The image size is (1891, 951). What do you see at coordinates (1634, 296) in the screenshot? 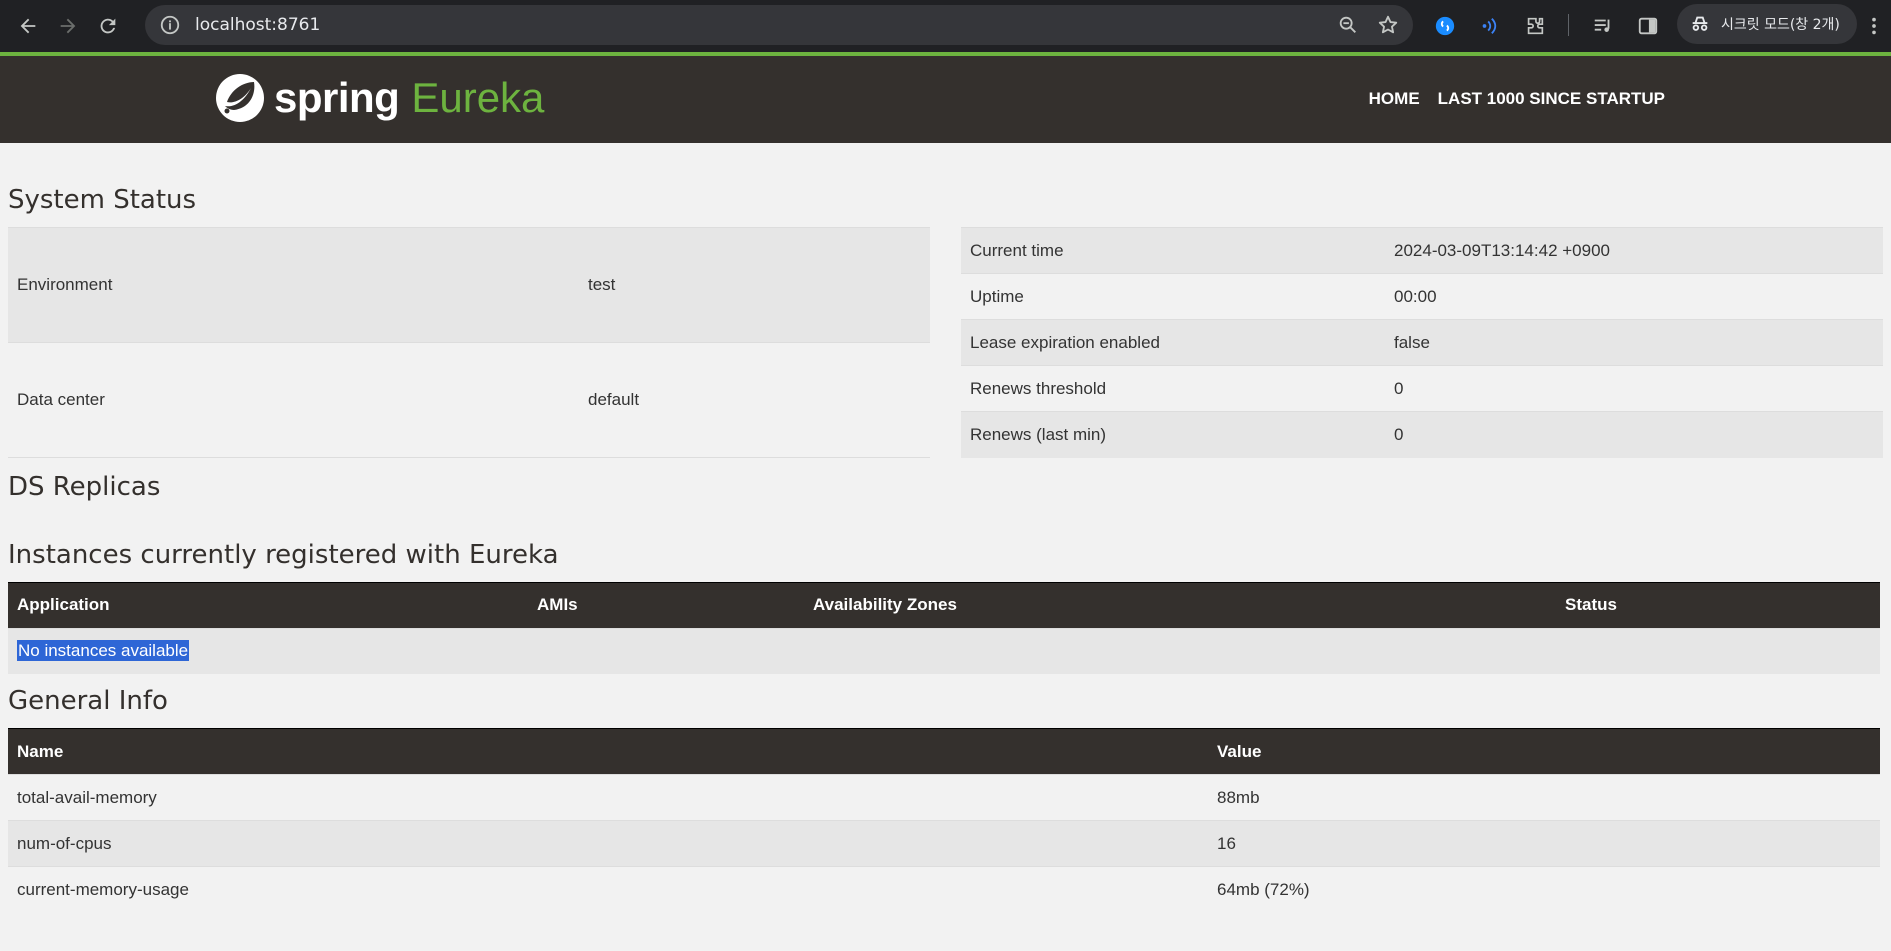
I see `status-value: 00:00` at bounding box center [1634, 296].